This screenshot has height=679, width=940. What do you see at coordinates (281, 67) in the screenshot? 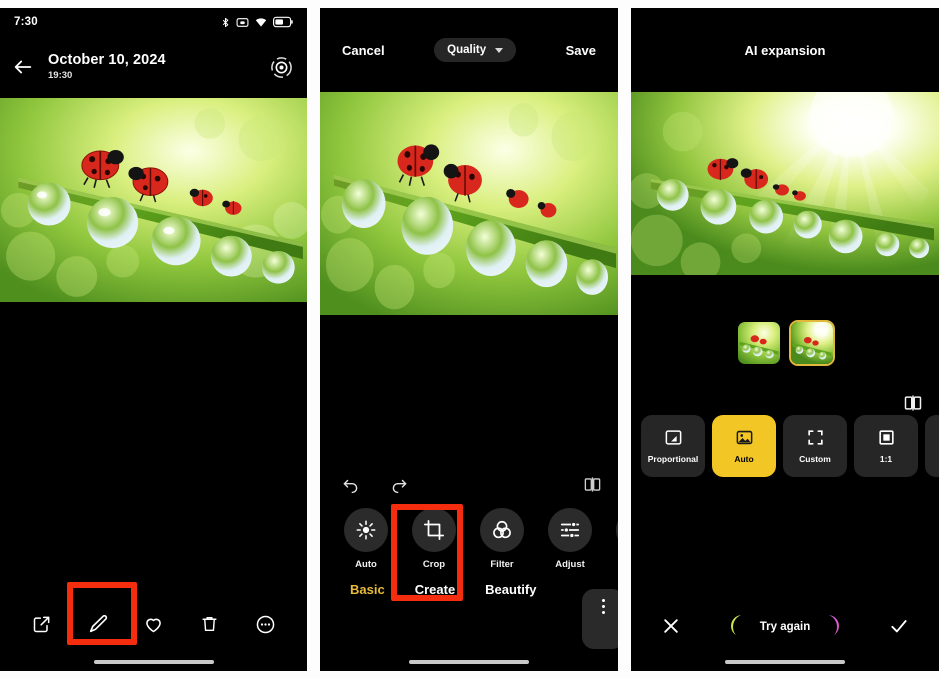
I see `google-lens-icon` at bounding box center [281, 67].